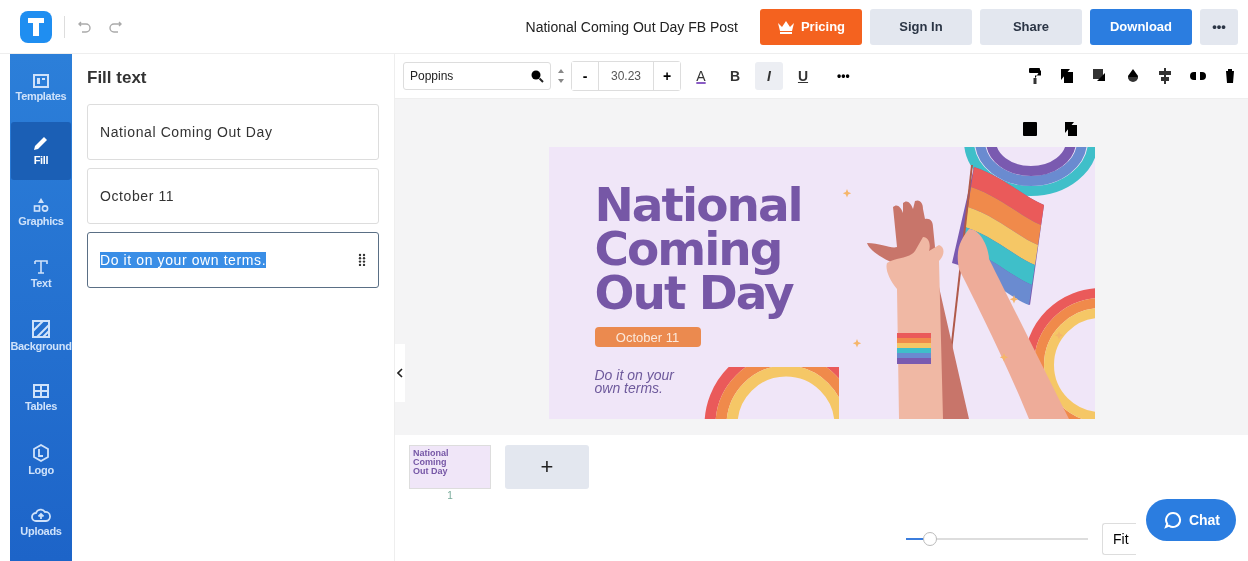 The height and width of the screenshot is (561, 1248). I want to click on hatched-square-icon, so click(41, 329).